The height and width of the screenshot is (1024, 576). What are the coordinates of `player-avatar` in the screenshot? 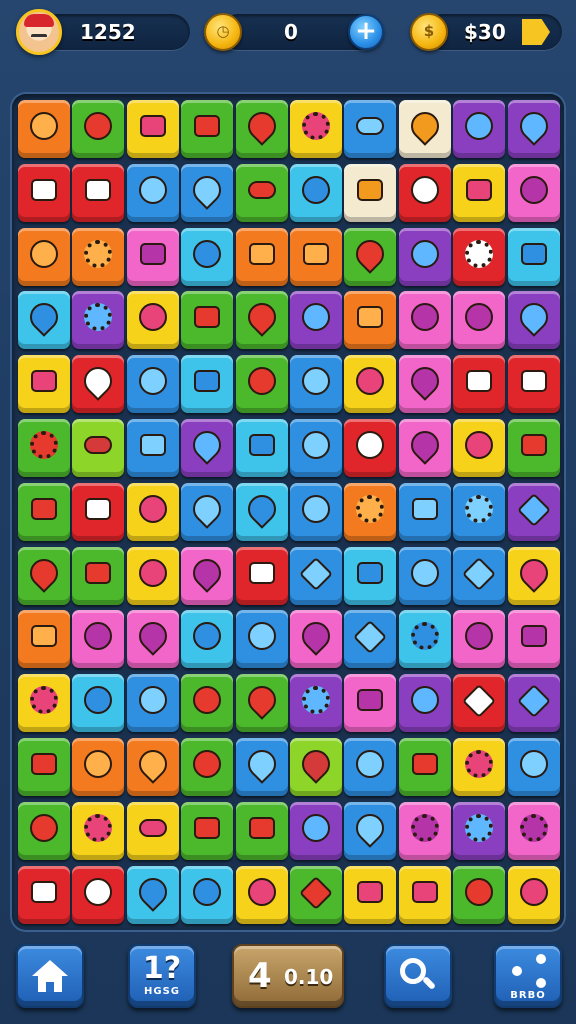 It's located at (39, 32).